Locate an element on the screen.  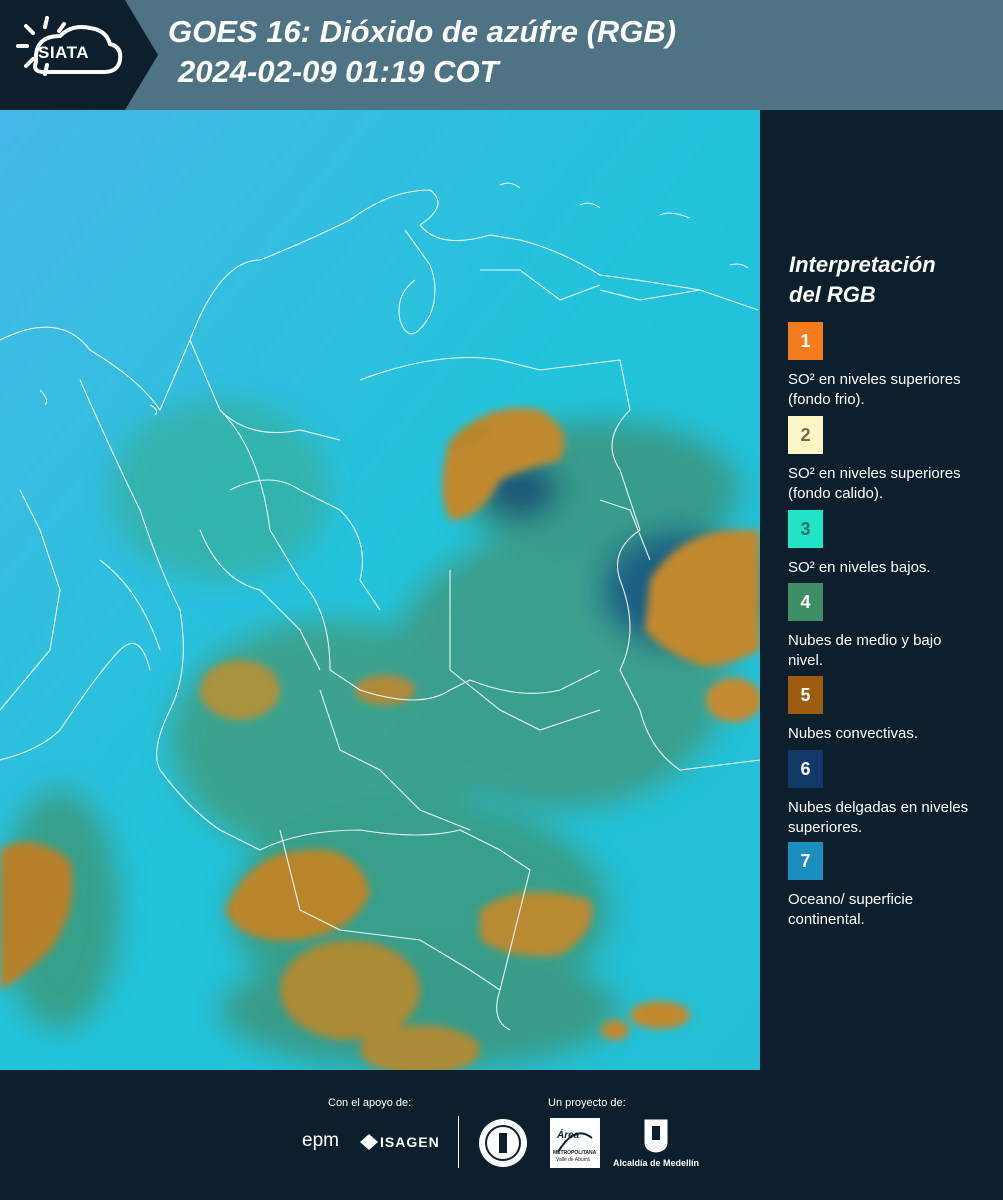
legend-item: 7 Oceano/ superficie continental. is located at coordinates (888, 886).